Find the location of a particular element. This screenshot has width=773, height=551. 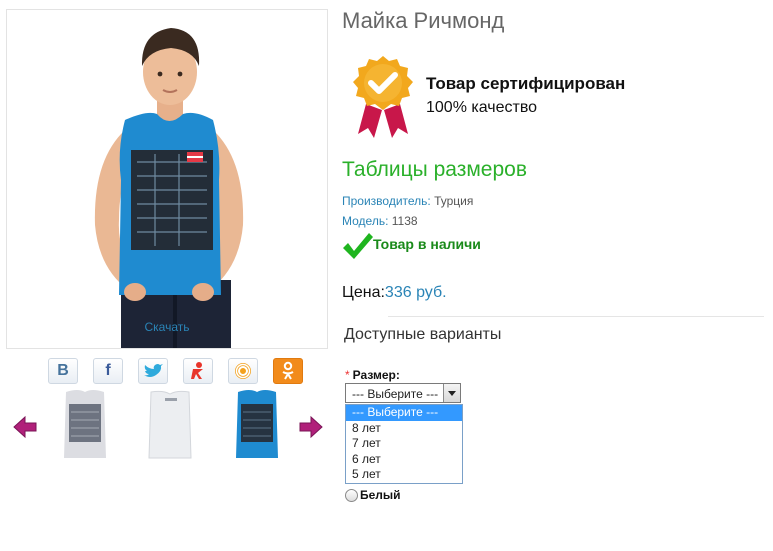

size-table-link: Таблицы размеров is located at coordinates (434, 170).